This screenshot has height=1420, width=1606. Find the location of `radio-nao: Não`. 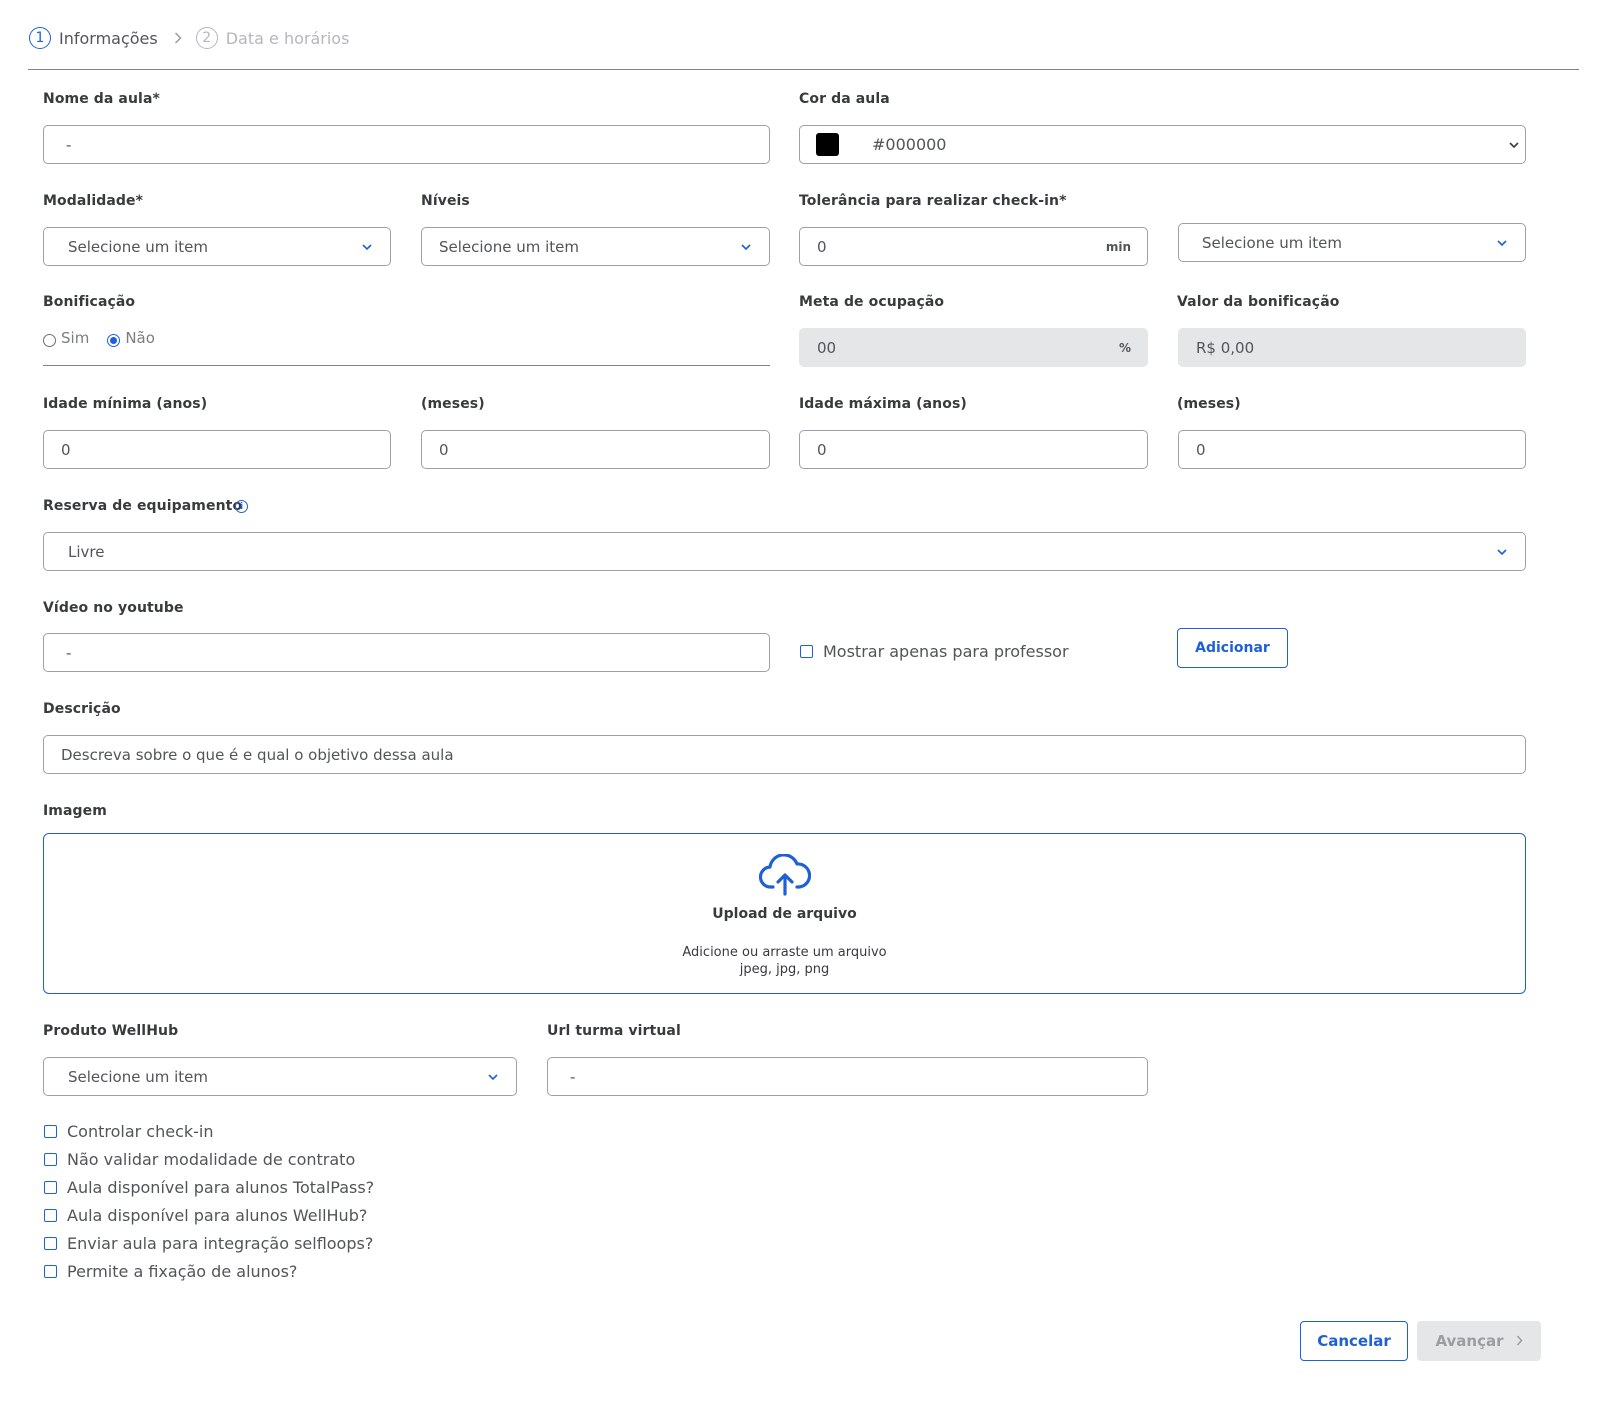

radio-nao: Não is located at coordinates (131, 337).